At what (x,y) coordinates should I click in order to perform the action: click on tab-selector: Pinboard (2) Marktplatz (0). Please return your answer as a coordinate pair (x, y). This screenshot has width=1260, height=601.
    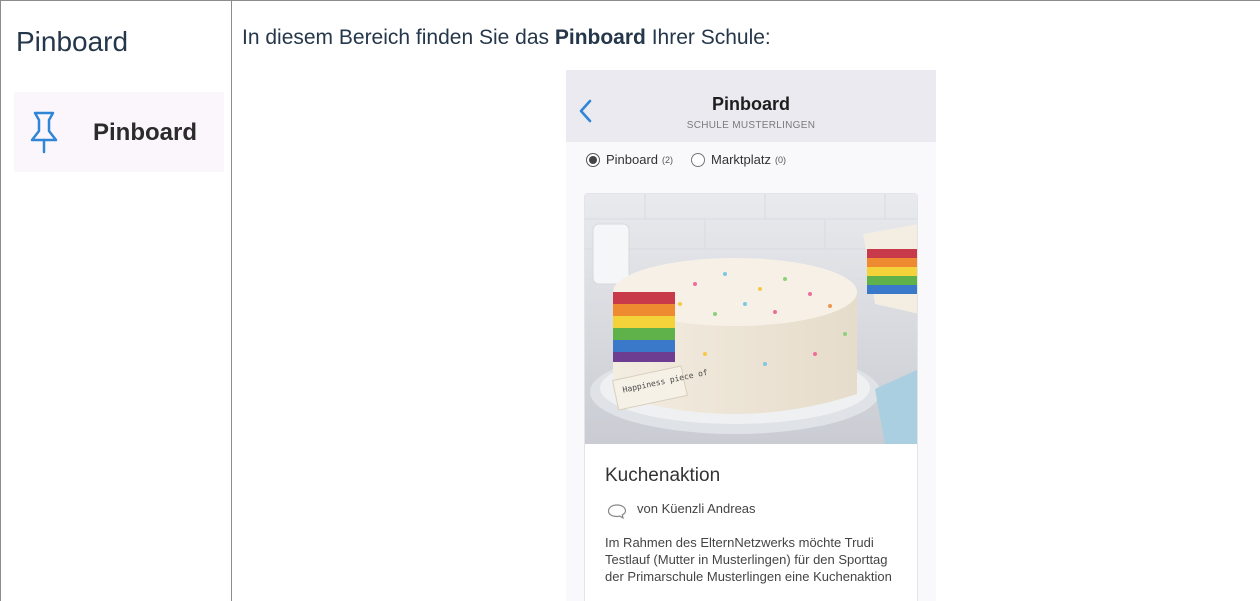
    Looking at the image, I should click on (695, 159).